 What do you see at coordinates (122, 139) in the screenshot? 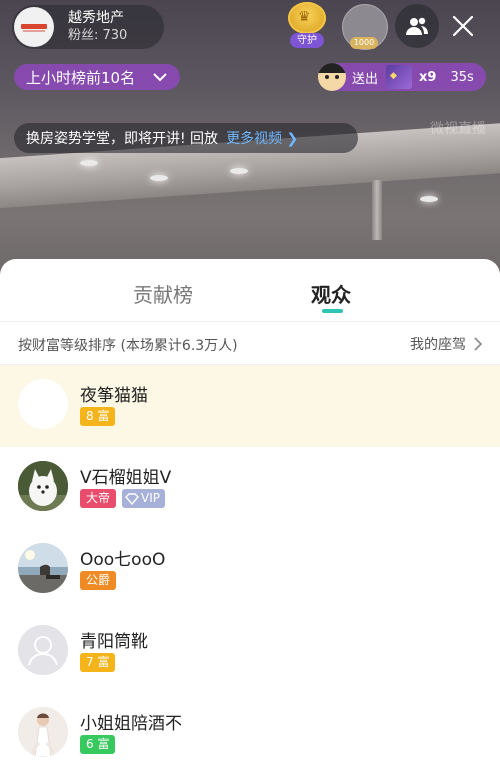
I see `announcement-text: 换房姿势学堂，即将开讲! 回放` at bounding box center [122, 139].